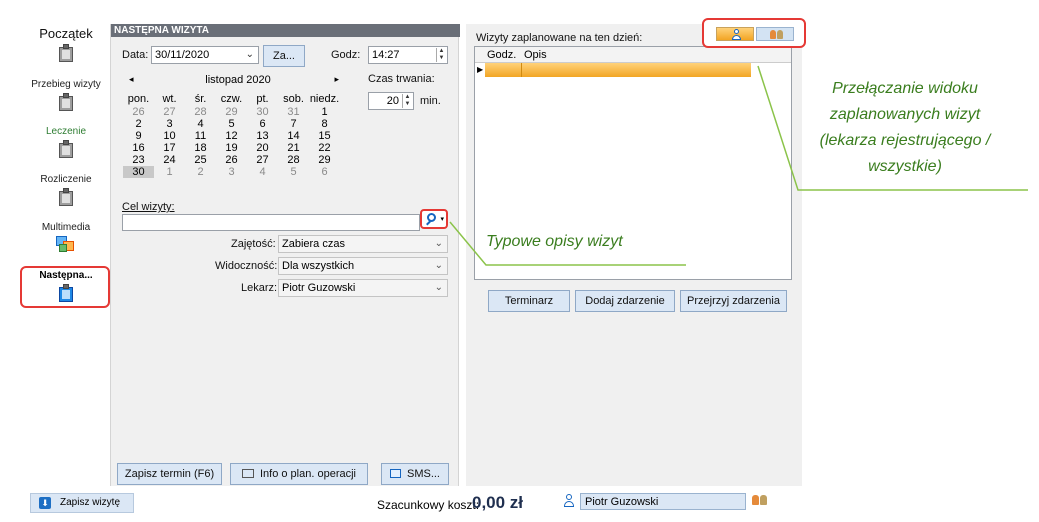  I want to click on toggle-own-doctor, so click(735, 34).